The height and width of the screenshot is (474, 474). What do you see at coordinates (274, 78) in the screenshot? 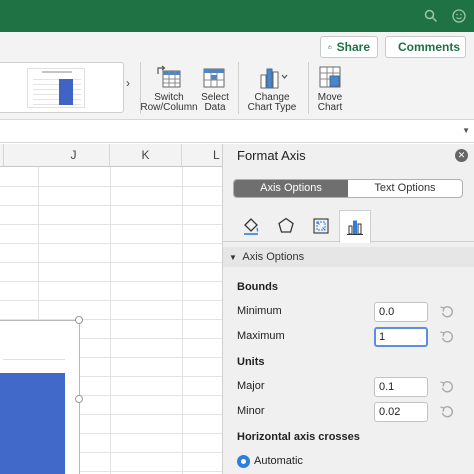
I see `change-chart-type-icon` at bounding box center [274, 78].